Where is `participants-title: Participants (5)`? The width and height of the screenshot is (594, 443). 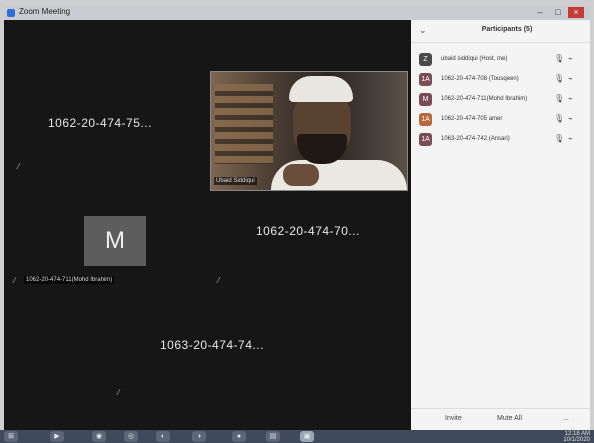 participants-title: Participants (5) is located at coordinates (507, 29).